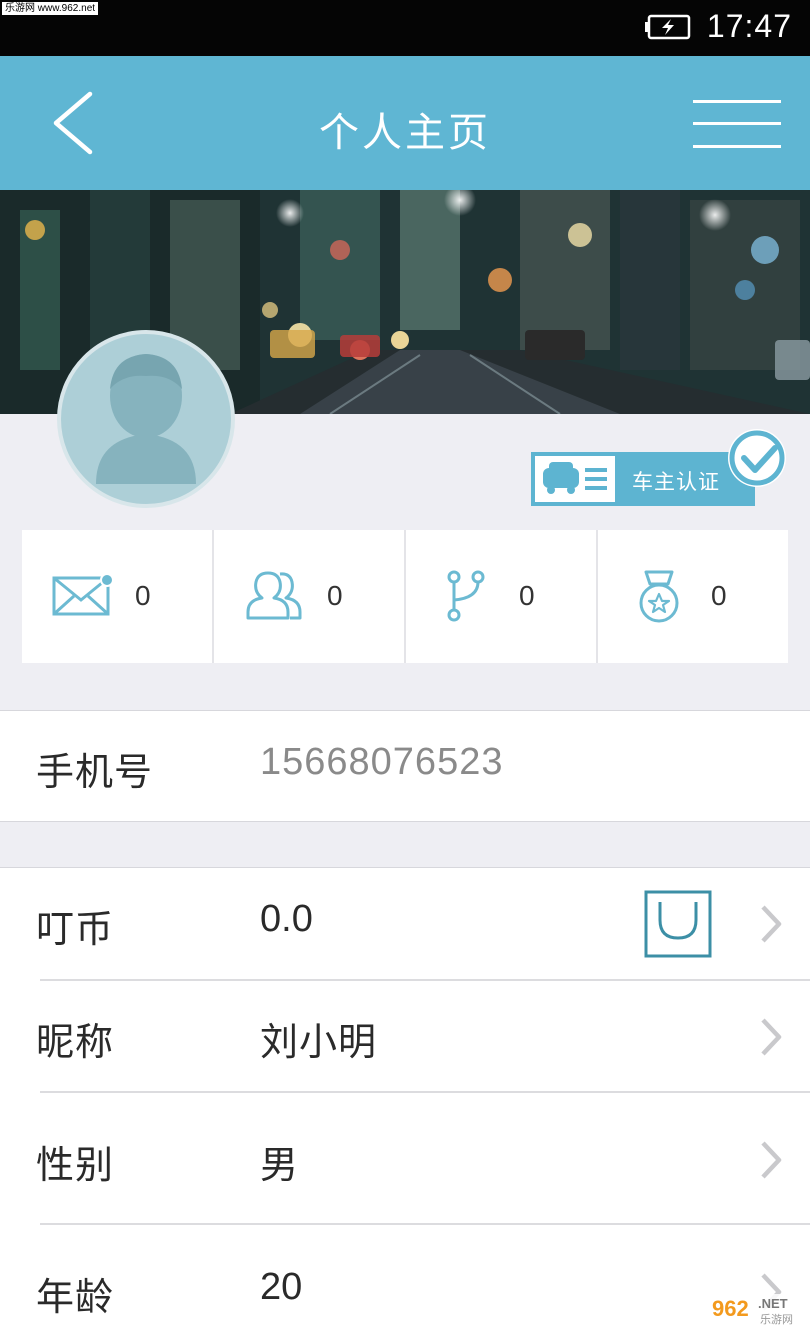  Describe the element at coordinates (719, 595) in the screenshot. I see `stat-medals-value: 0` at that location.